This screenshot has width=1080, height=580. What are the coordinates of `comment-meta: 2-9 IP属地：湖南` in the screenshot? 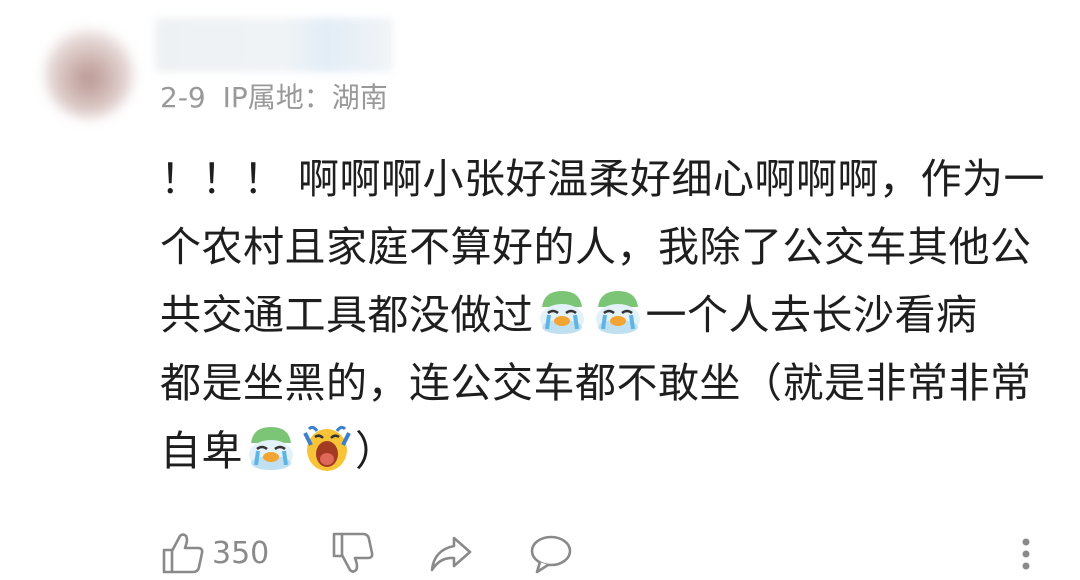 It's located at (278, 98).